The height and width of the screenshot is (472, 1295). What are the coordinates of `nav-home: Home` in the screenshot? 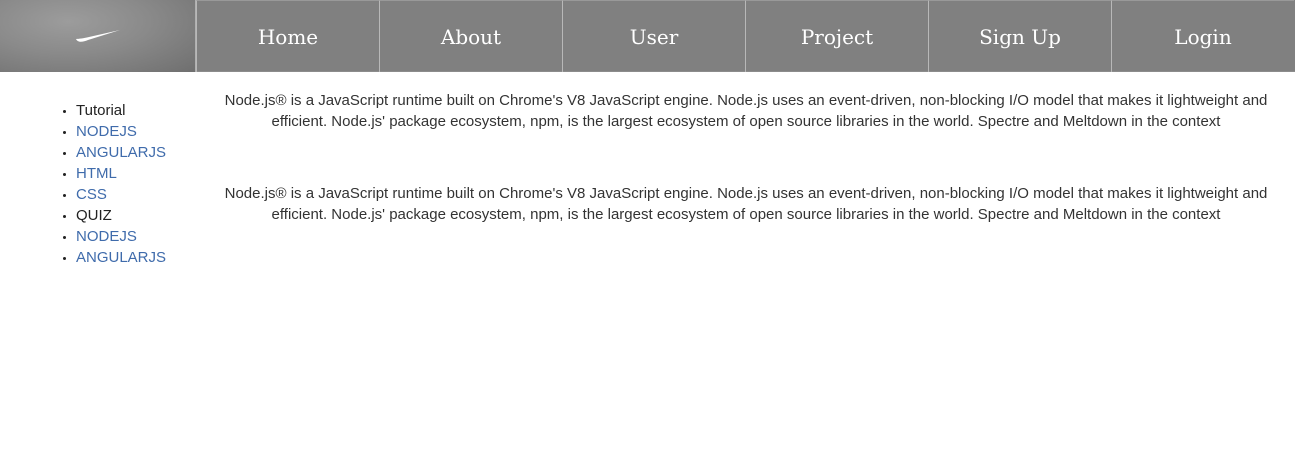 It's located at (287, 36).